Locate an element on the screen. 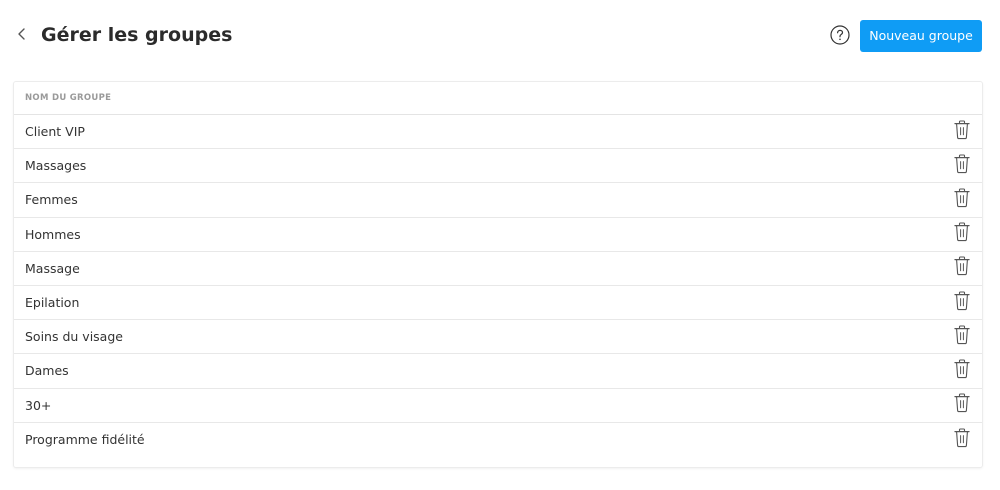  group-name: Epilation is located at coordinates (52, 303).